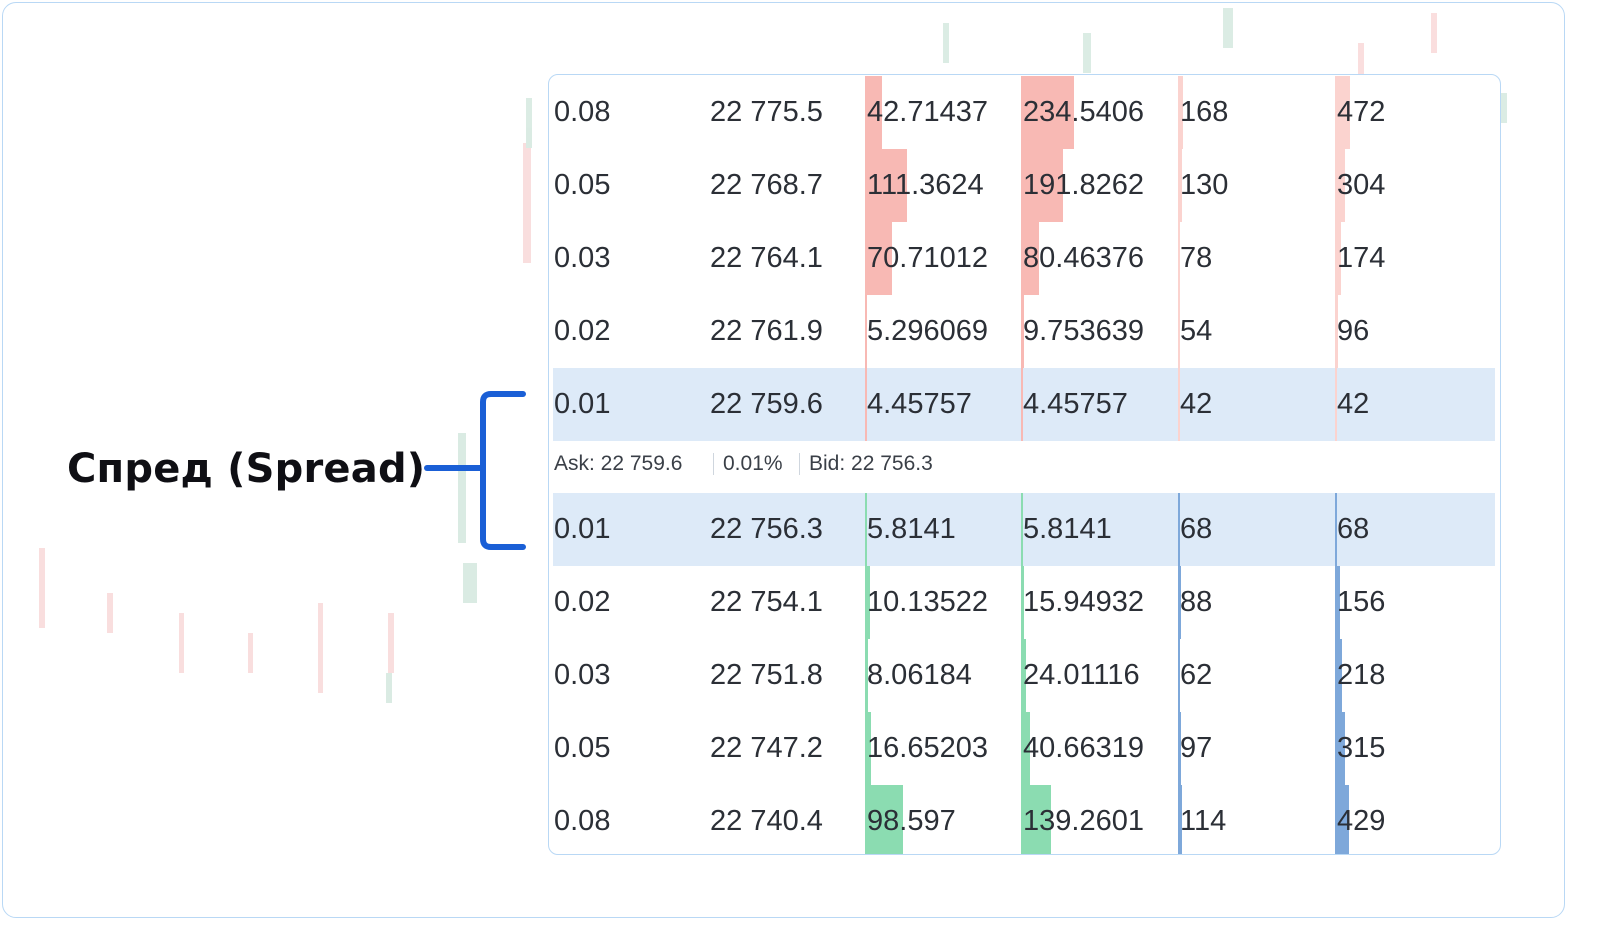 The width and height of the screenshot is (1602, 940). Describe the element at coordinates (1083, 112) in the screenshot. I see `row-total: 234.5406` at that location.